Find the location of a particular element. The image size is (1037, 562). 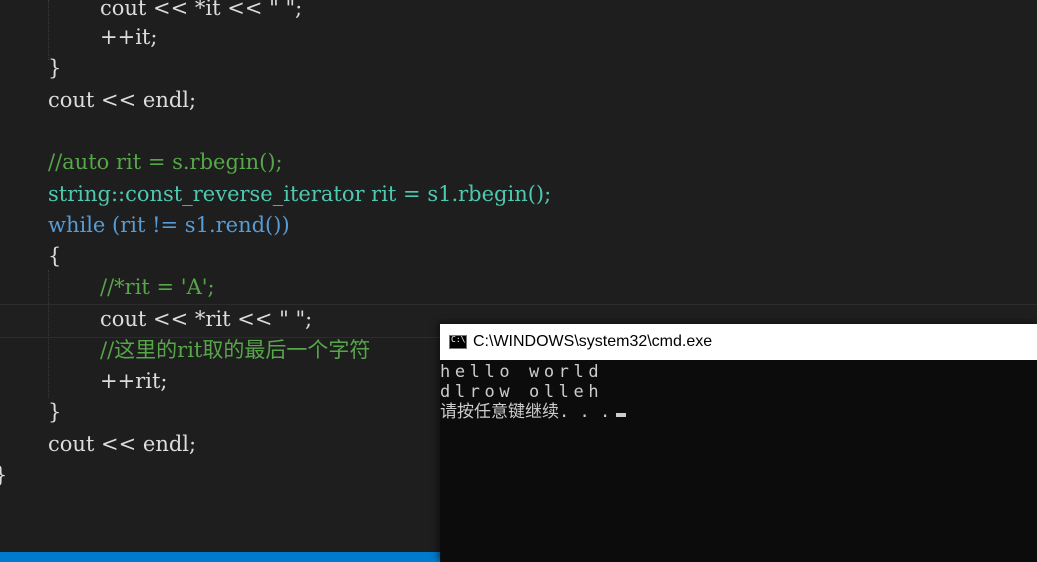

console-output: hello world dlrow olleh 请按任意键继续. . . is located at coordinates (738, 392).